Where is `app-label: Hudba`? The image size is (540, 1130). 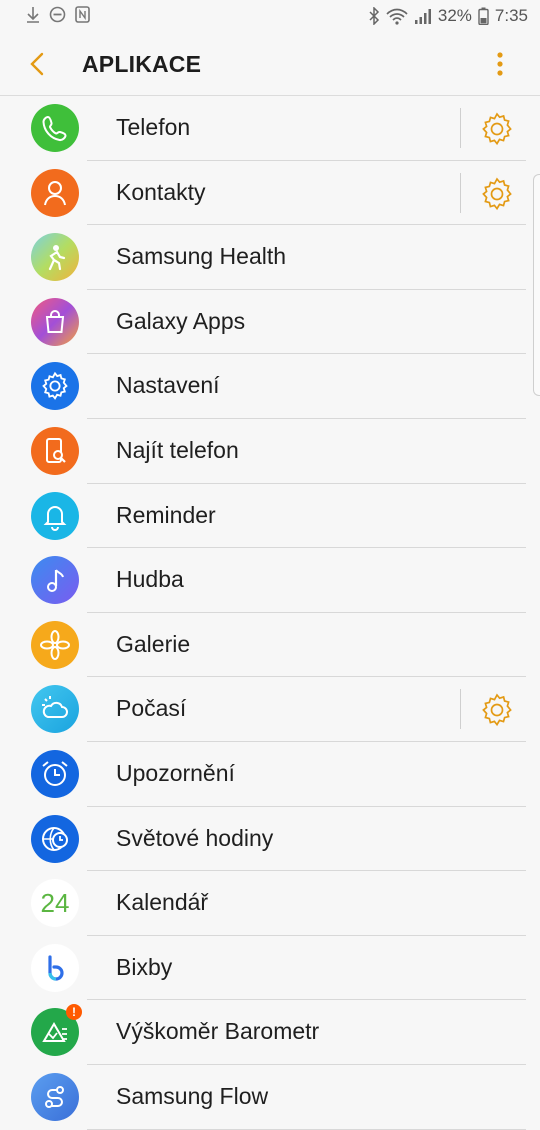 app-label: Hudba is located at coordinates (150, 579).